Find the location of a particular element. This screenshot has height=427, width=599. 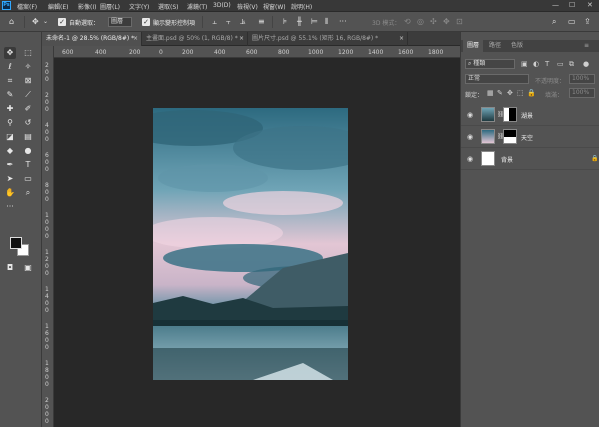

align-hcenter-icon: ╫ is located at coordinates (299, 21).